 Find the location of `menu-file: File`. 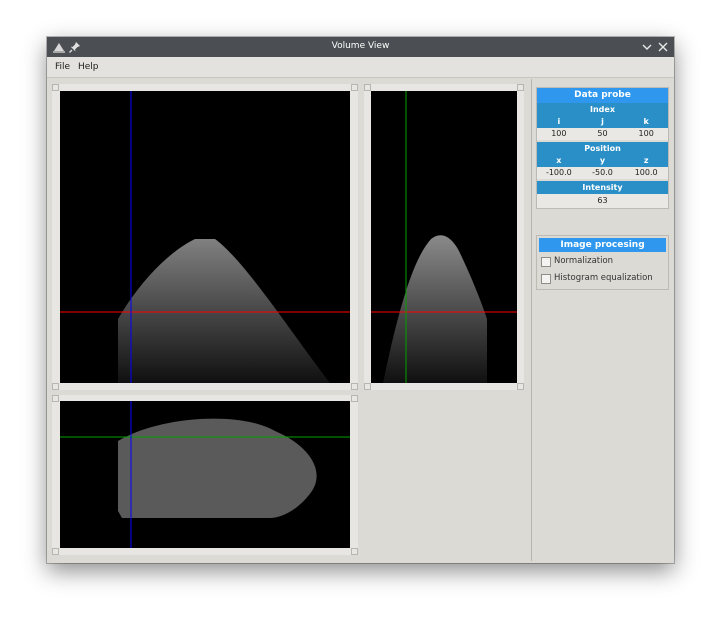

menu-file: File is located at coordinates (62, 67).